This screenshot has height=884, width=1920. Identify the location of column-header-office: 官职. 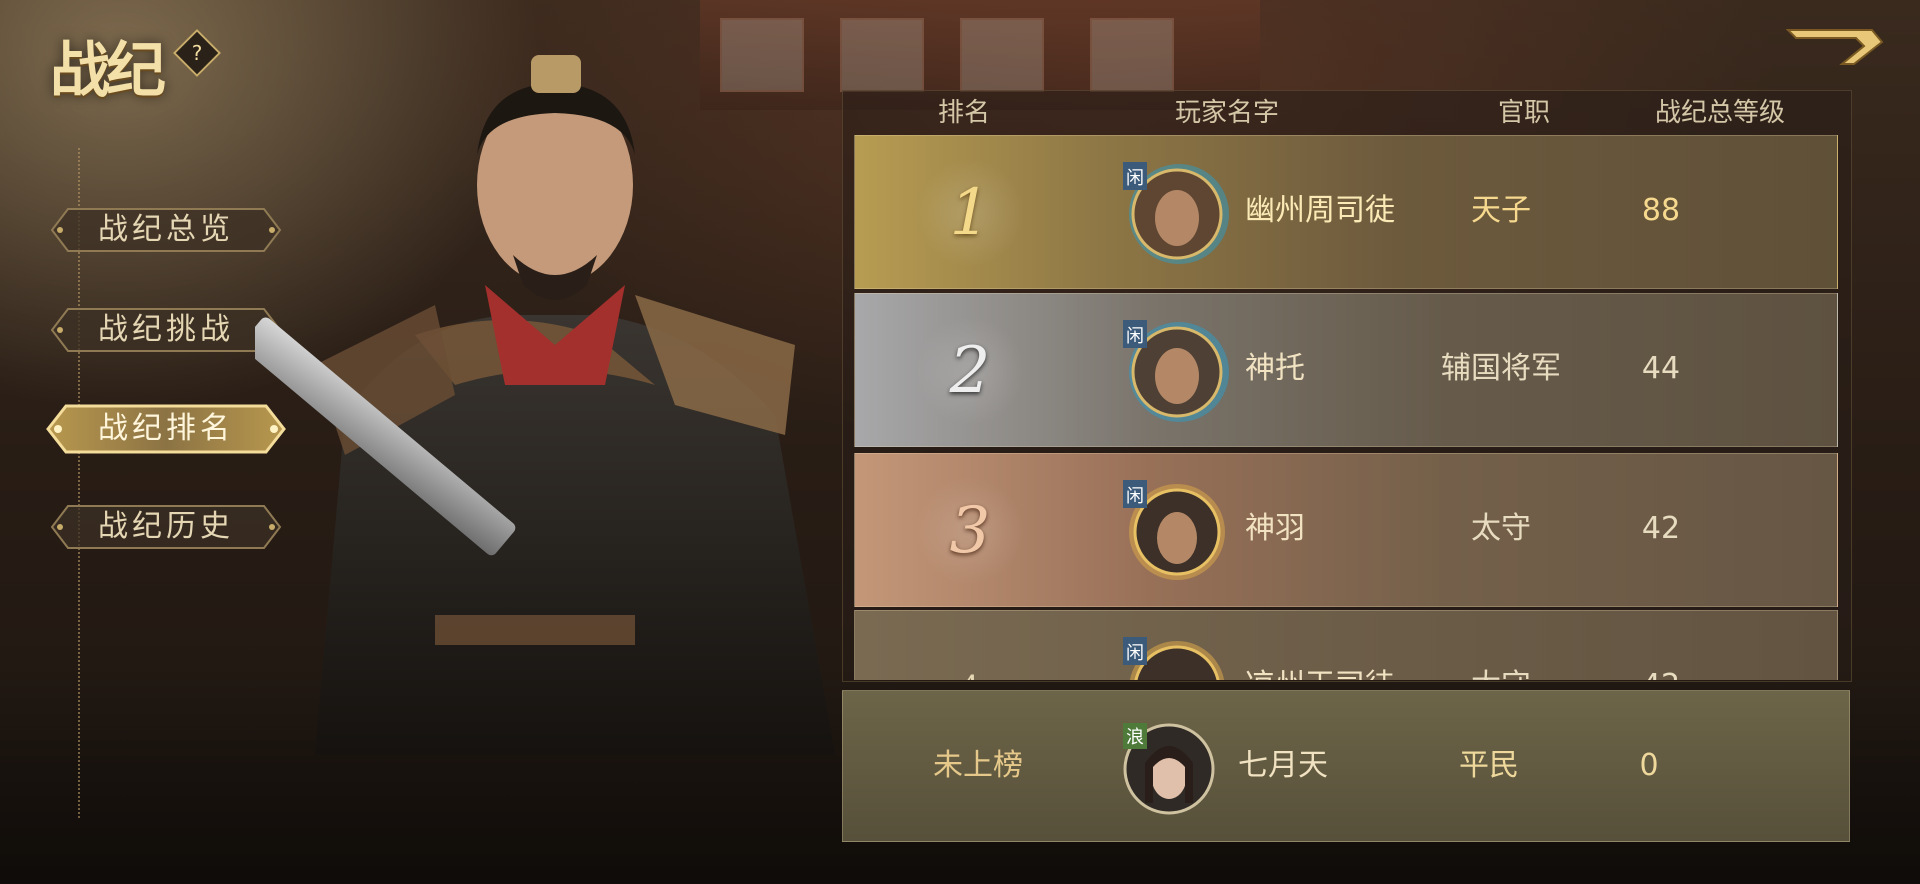
(1524, 113).